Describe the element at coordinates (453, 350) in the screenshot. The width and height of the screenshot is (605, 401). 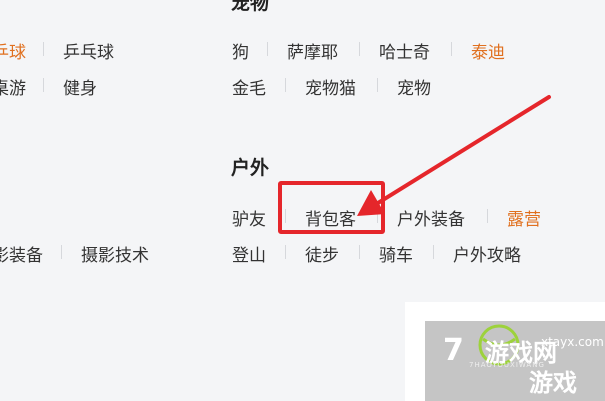
I see `watermark-number: 7` at that location.